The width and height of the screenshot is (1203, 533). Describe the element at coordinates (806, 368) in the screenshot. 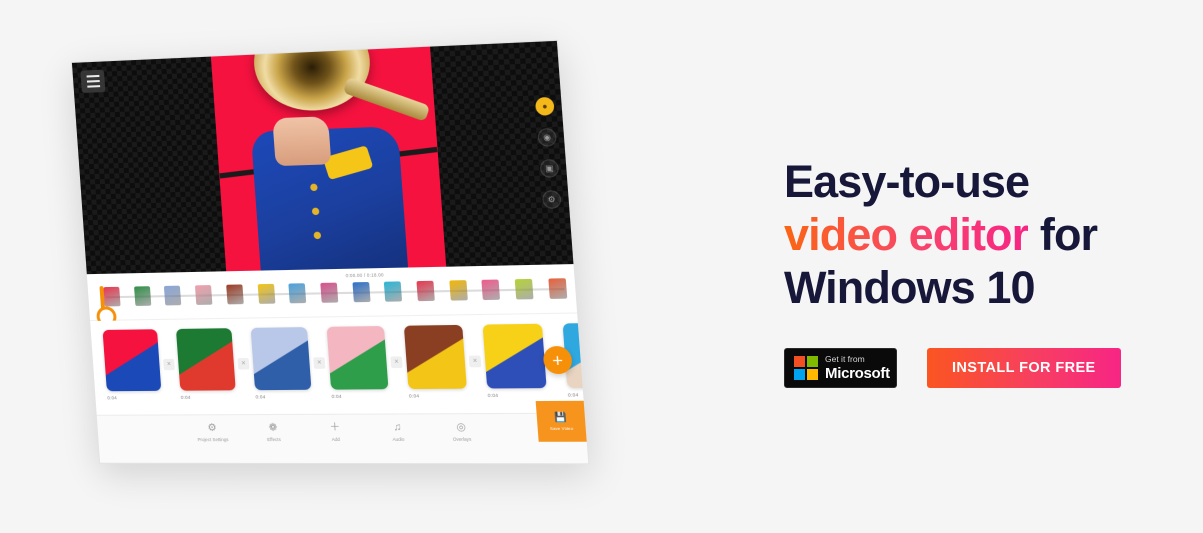

I see `microsoft-logo-icon` at that location.